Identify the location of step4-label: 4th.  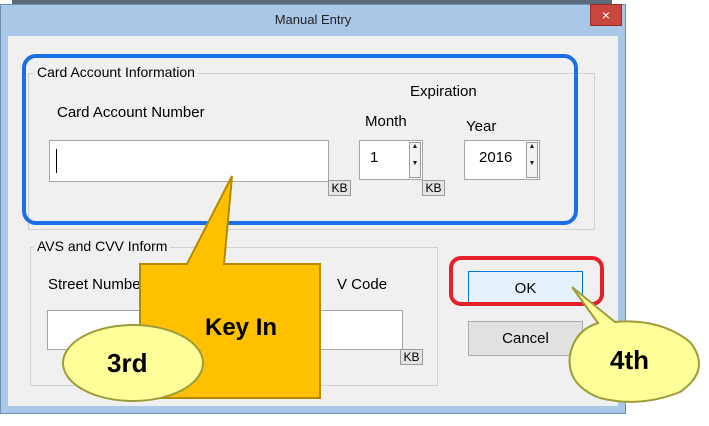
(629, 360).